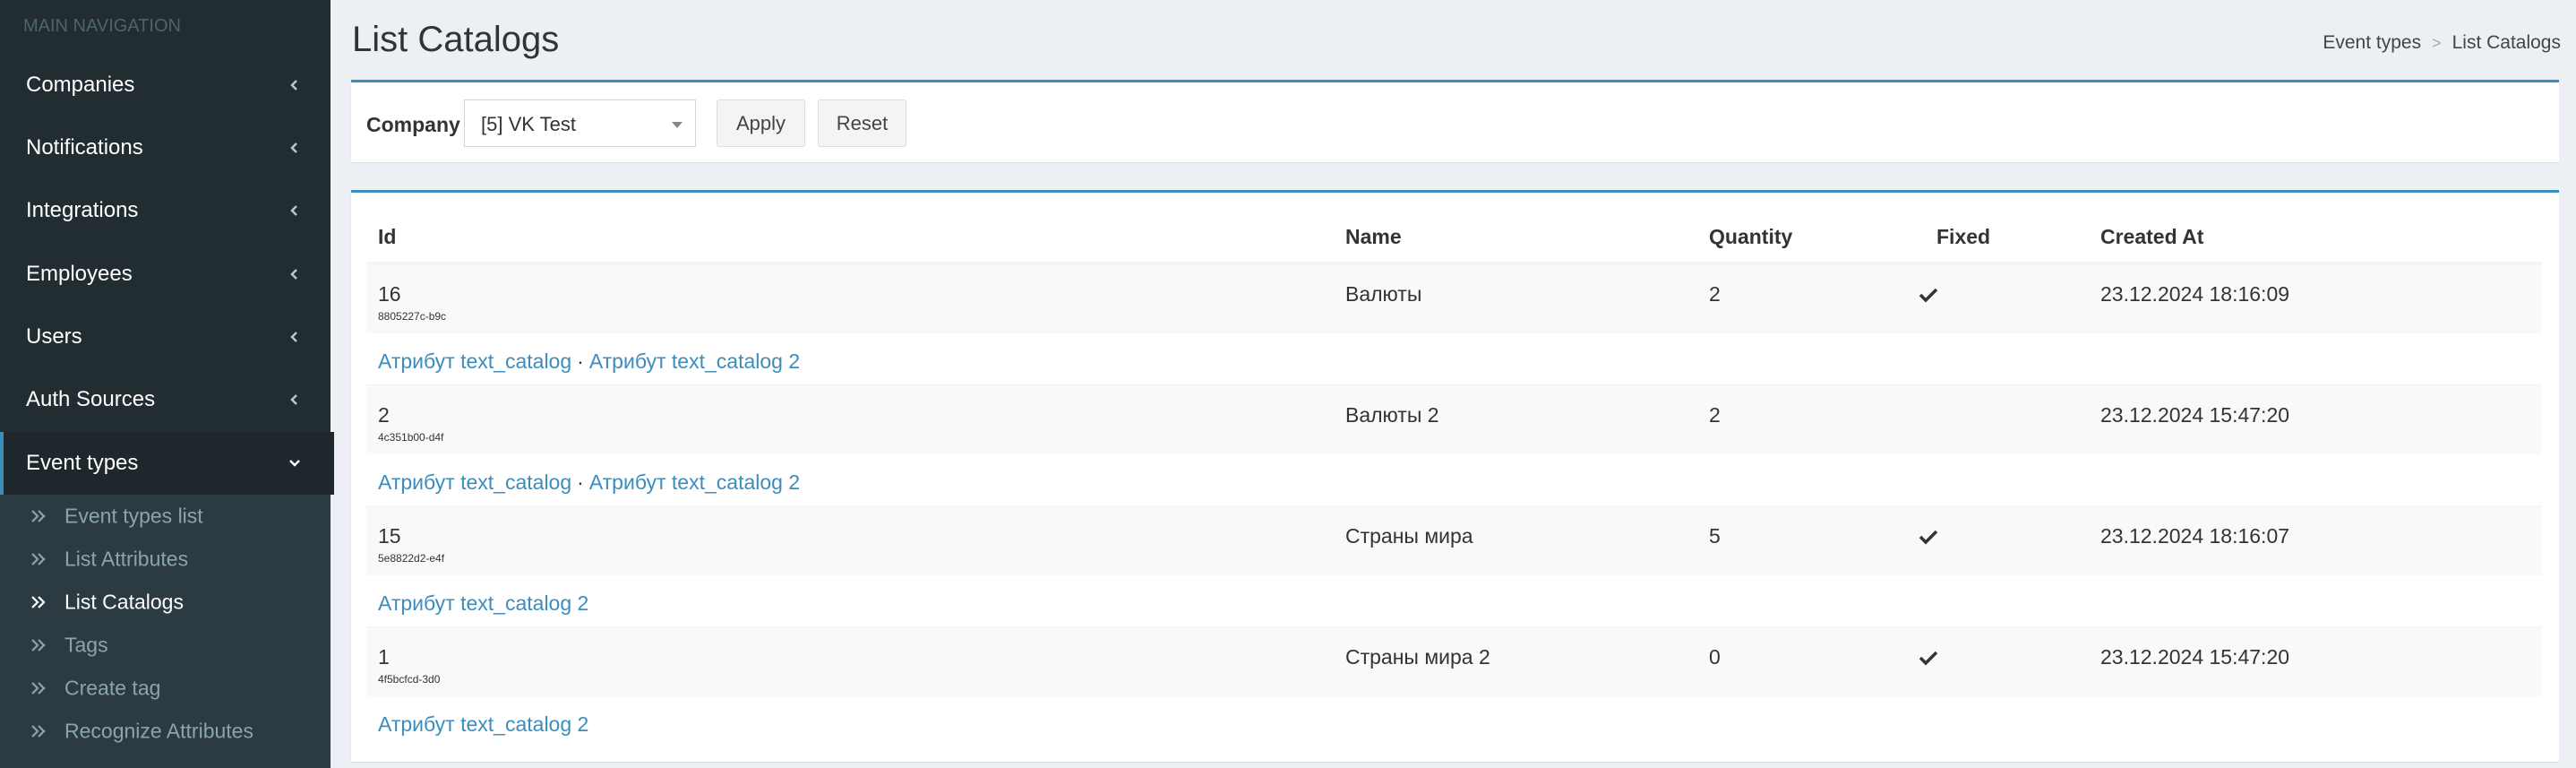 Image resolution: width=2576 pixels, height=768 pixels. I want to click on page-title: List Catalogs, so click(456, 40).